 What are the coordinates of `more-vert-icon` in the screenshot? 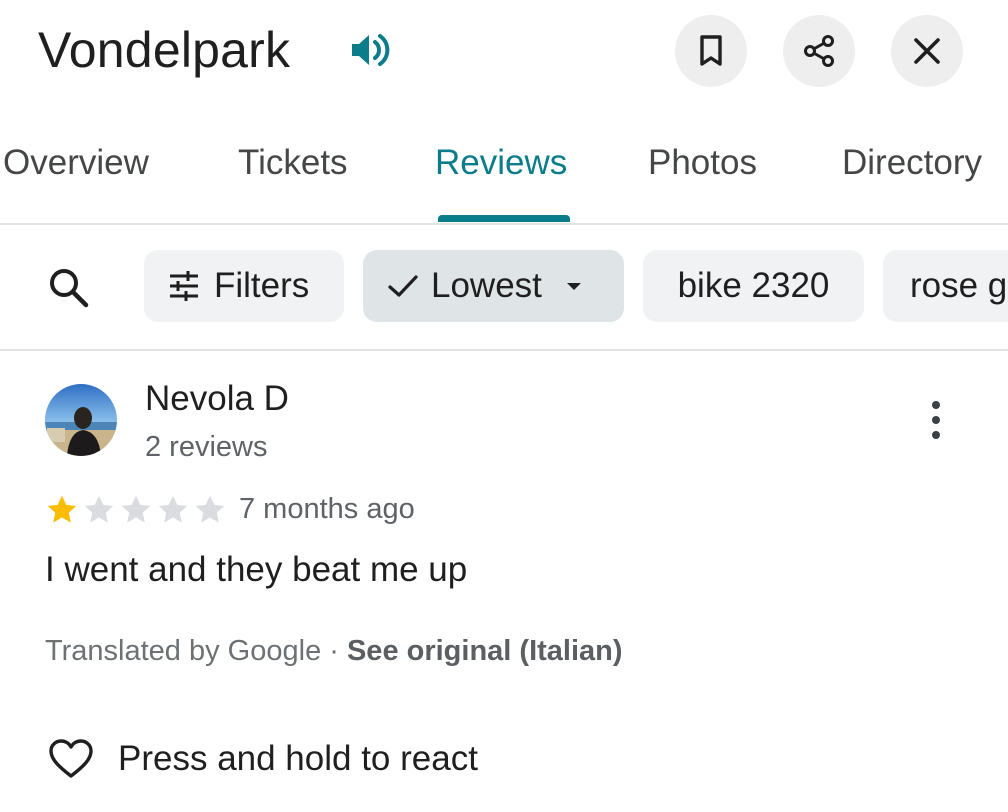 It's located at (936, 420).